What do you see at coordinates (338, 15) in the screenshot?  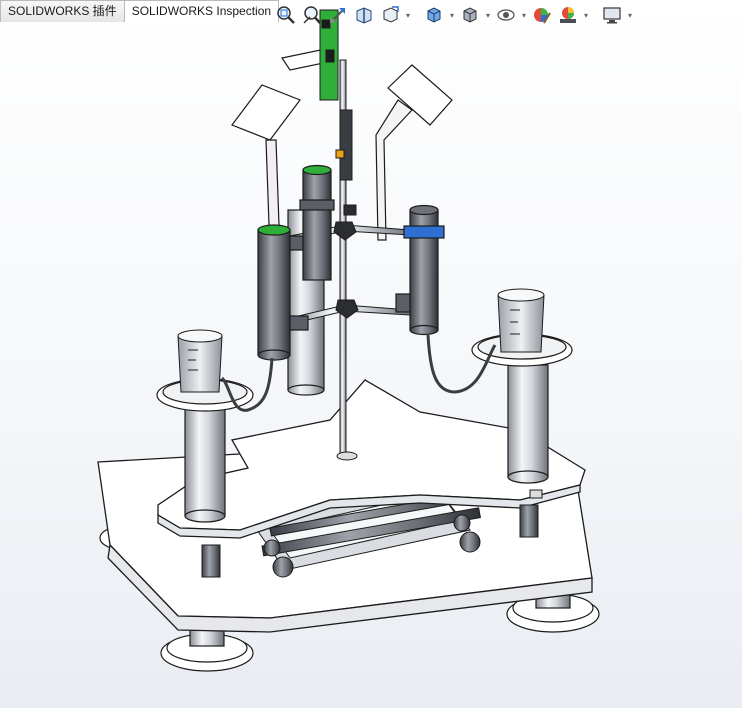 I see `previous-view-icon` at bounding box center [338, 15].